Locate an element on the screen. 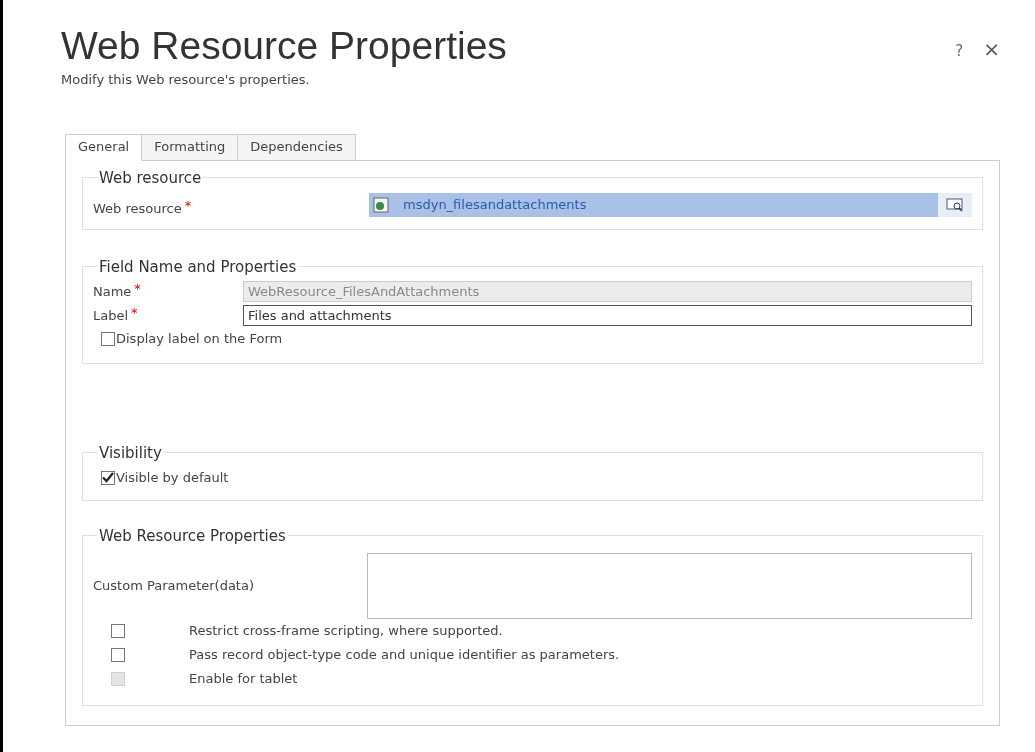 Image resolution: width=1035 pixels, height=752 pixels. field-label: Label * is located at coordinates (116, 315).